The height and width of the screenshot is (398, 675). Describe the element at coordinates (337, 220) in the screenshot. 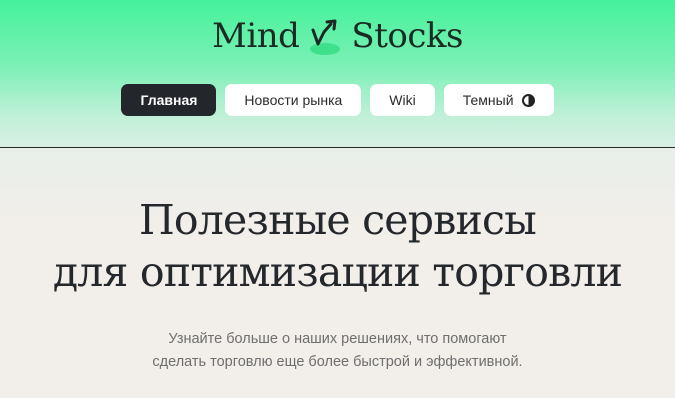

I see `hero-title-line1: Полезные сервисы` at that location.